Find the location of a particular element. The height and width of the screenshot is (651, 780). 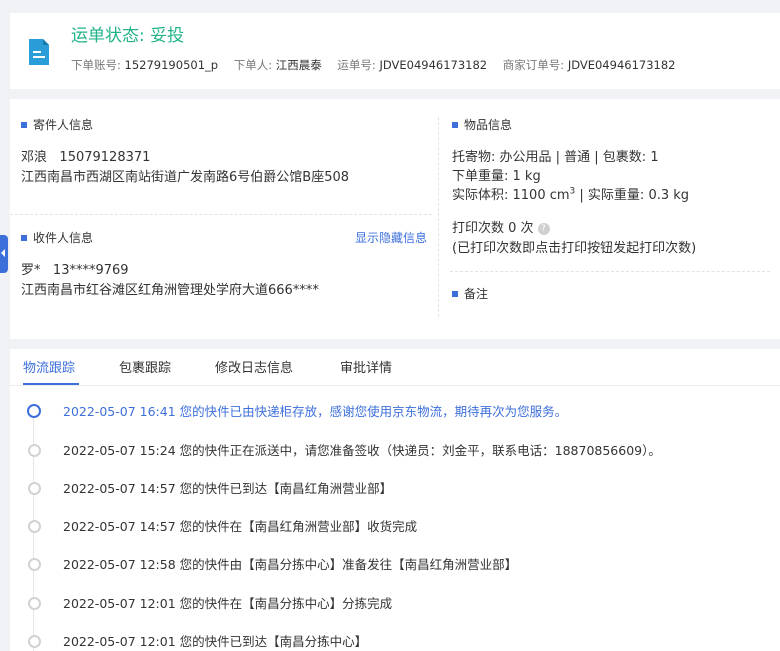

timeline-desc: 您的快件在【南昌红角洲营业部】收货完成 is located at coordinates (298, 526).